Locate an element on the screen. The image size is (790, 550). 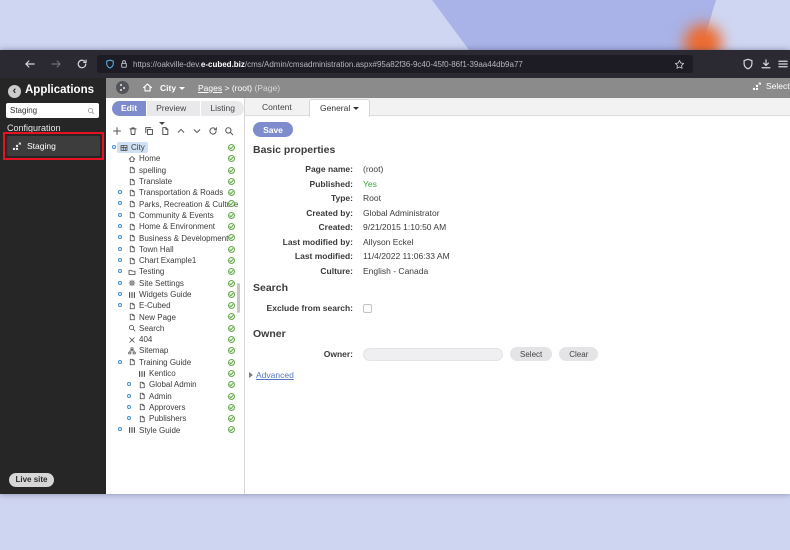
tree-item: Admin is located at coordinates (175, 396).